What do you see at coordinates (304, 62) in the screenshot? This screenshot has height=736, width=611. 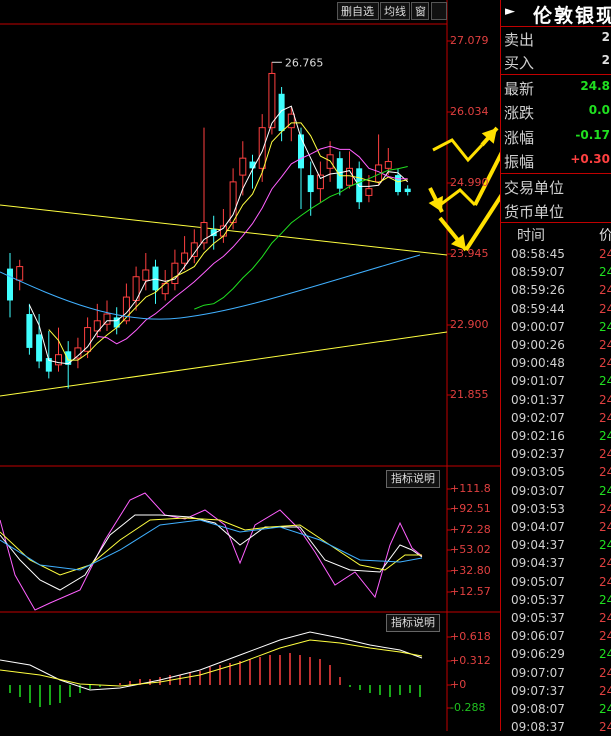 I see `high-annotation: 26.765` at bounding box center [304, 62].